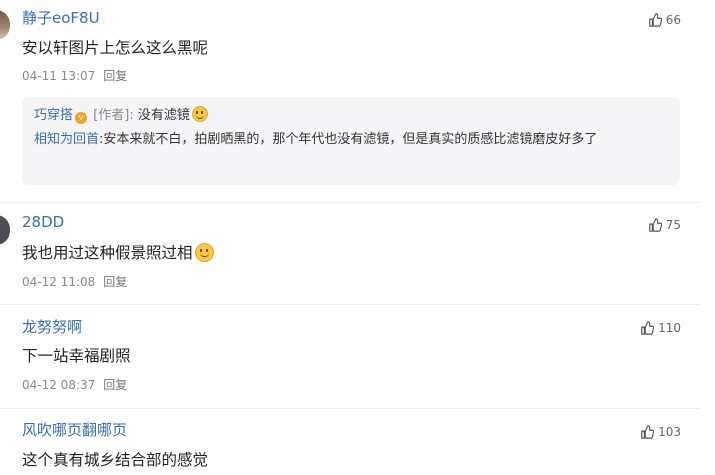 This screenshot has height=475, width=715. Describe the element at coordinates (351, 115) in the screenshot. I see `reply-item: 巧穿搭 v [作者]: 没有滤镜` at that location.